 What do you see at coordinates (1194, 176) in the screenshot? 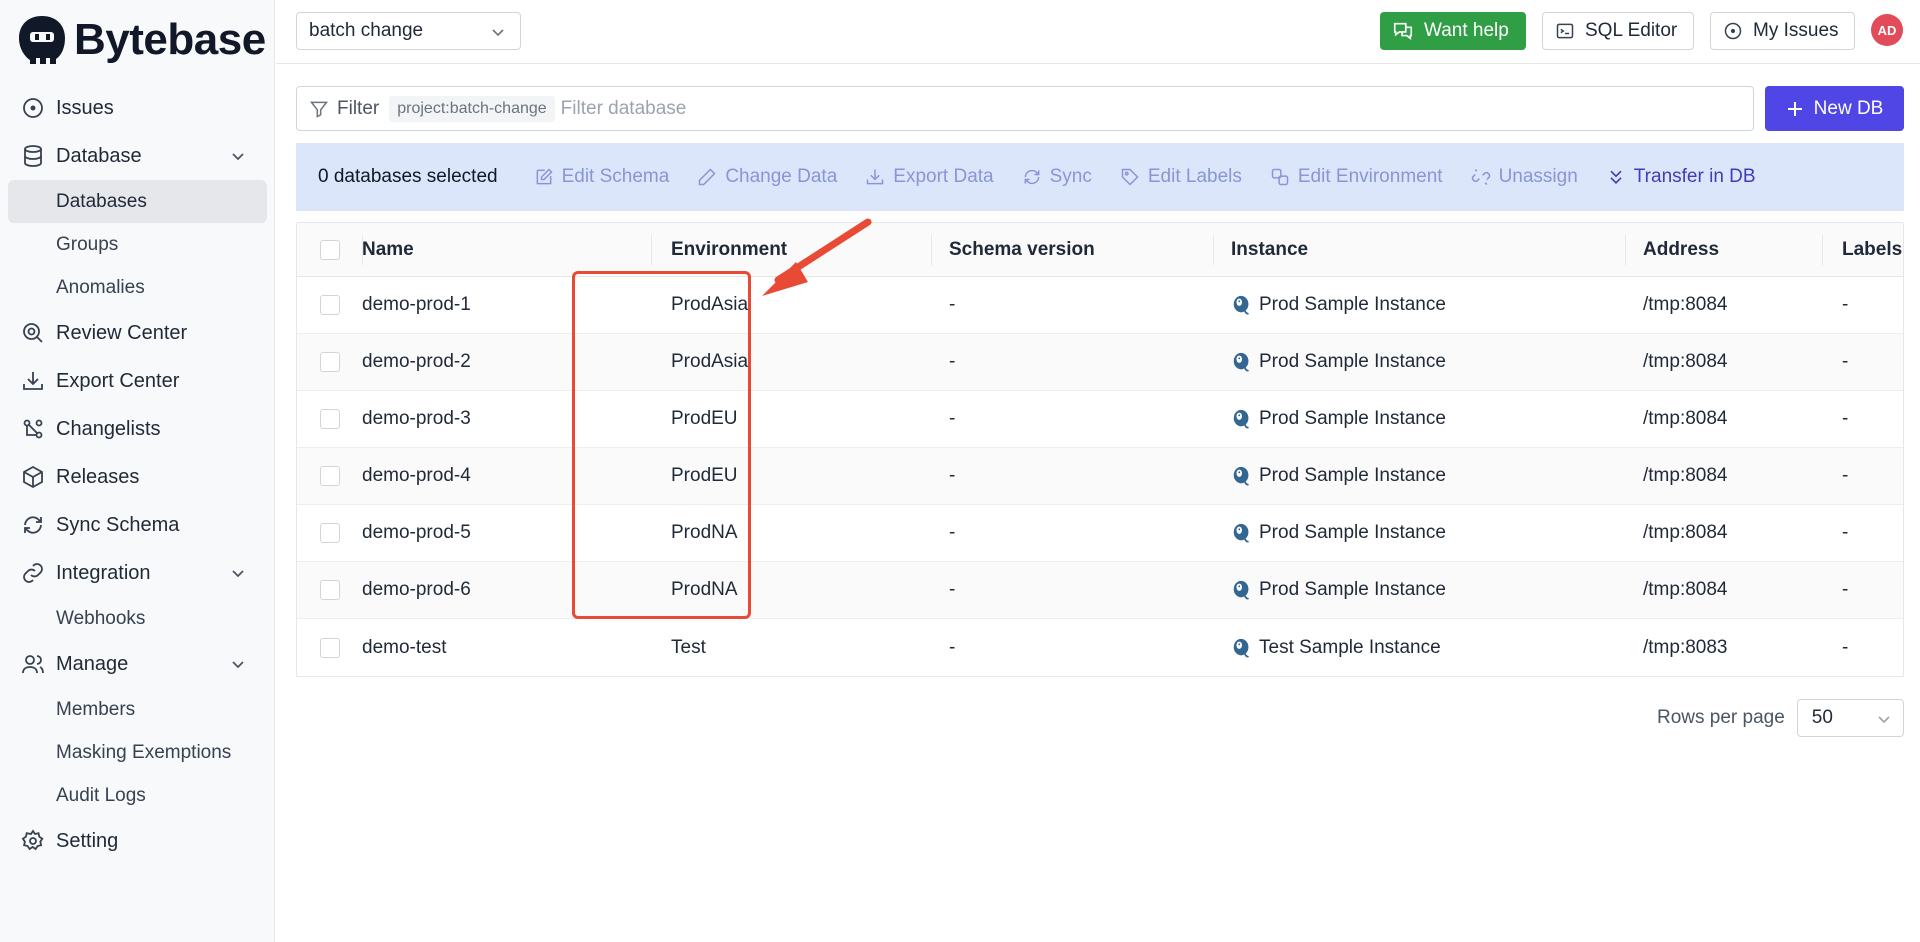
I see `edit-labels-label: Edit Labels` at bounding box center [1194, 176].